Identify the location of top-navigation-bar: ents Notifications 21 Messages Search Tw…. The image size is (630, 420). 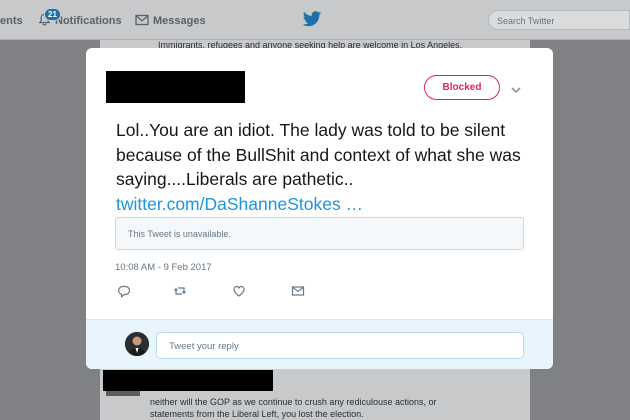
(315, 20).